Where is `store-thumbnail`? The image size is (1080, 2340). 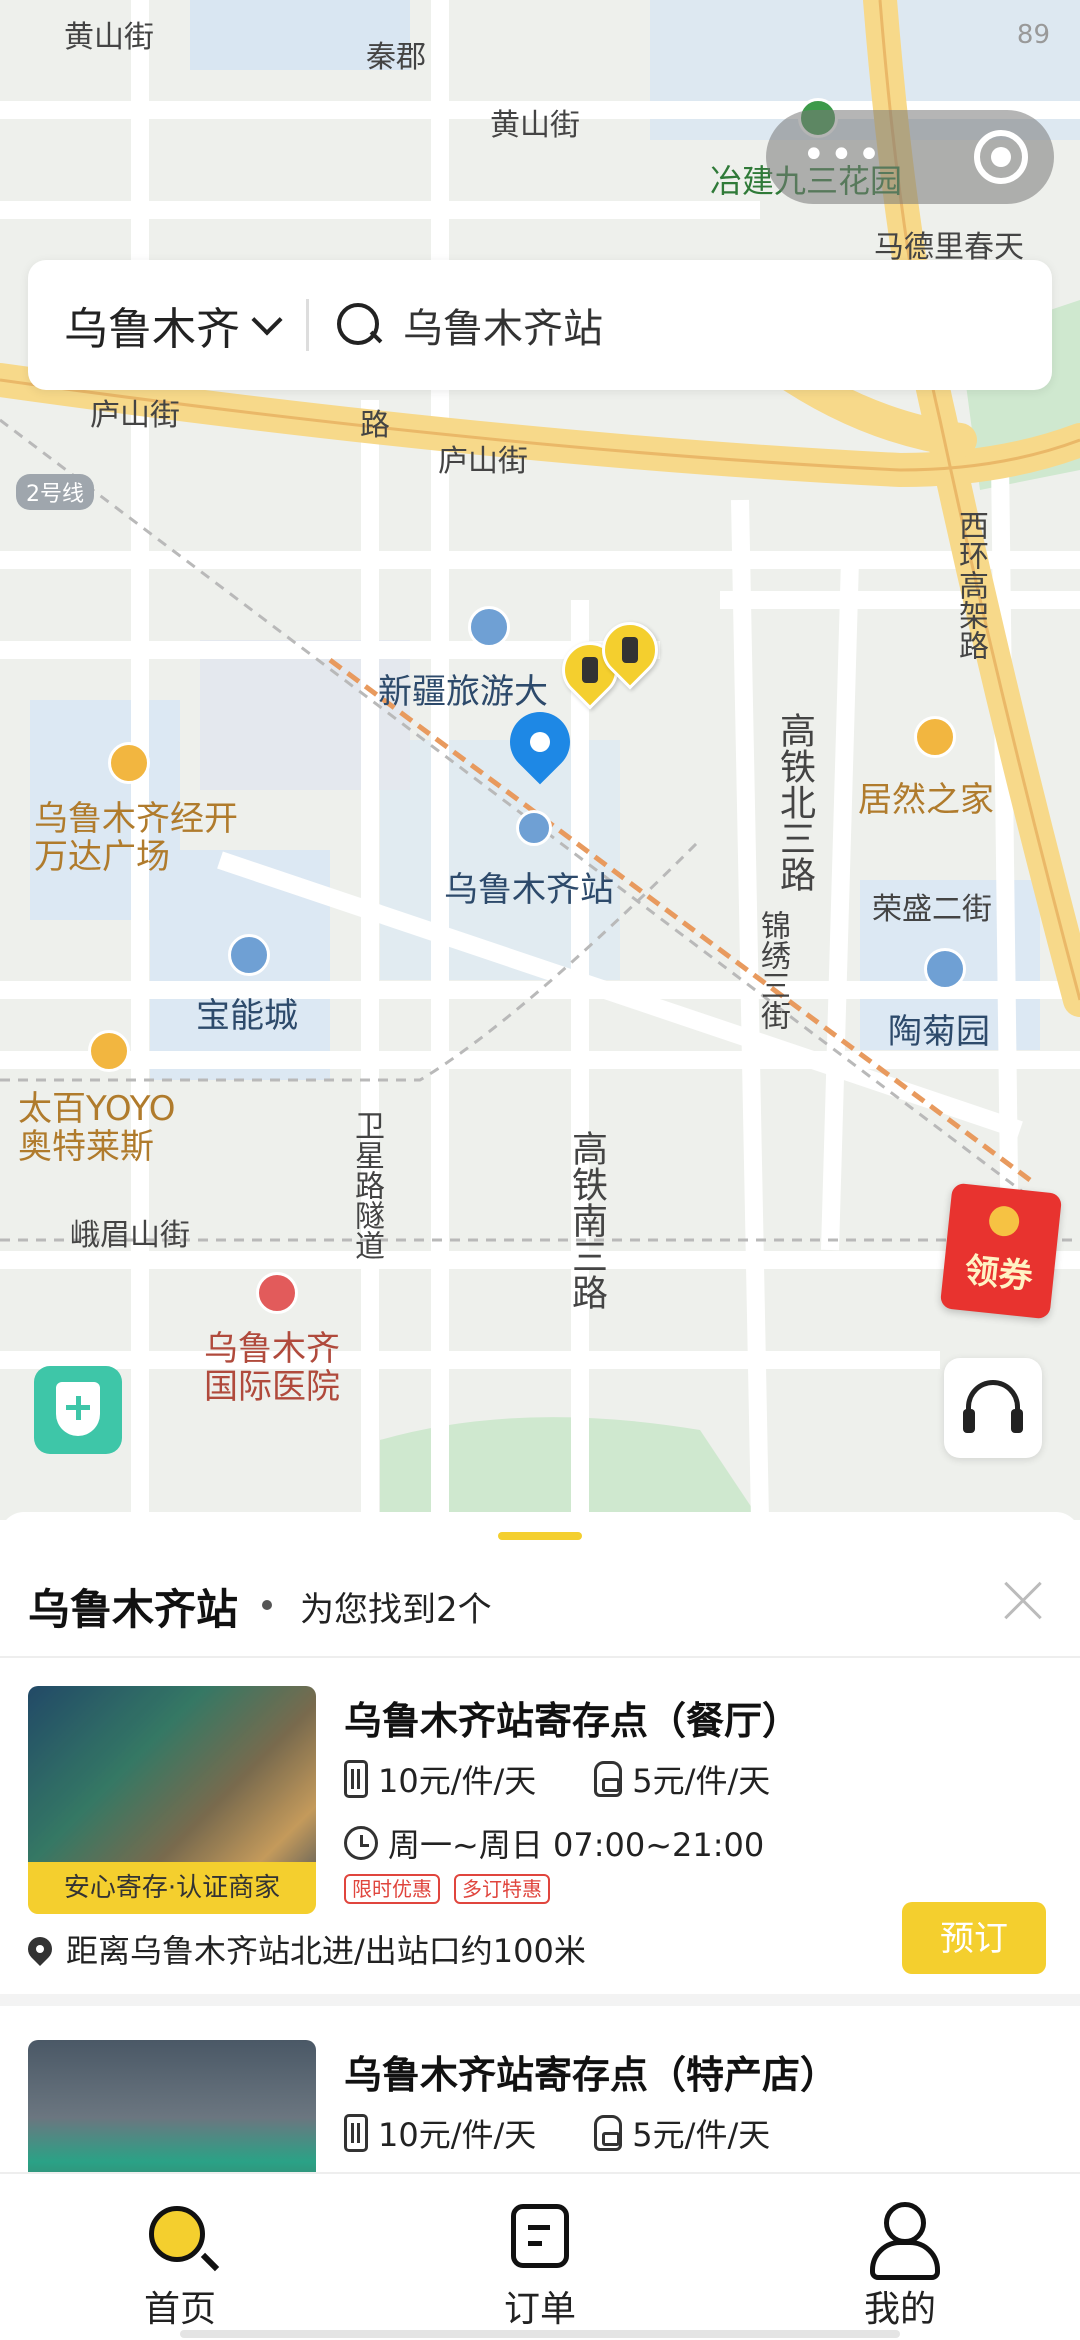
store-thumbnail is located at coordinates (172, 2106).